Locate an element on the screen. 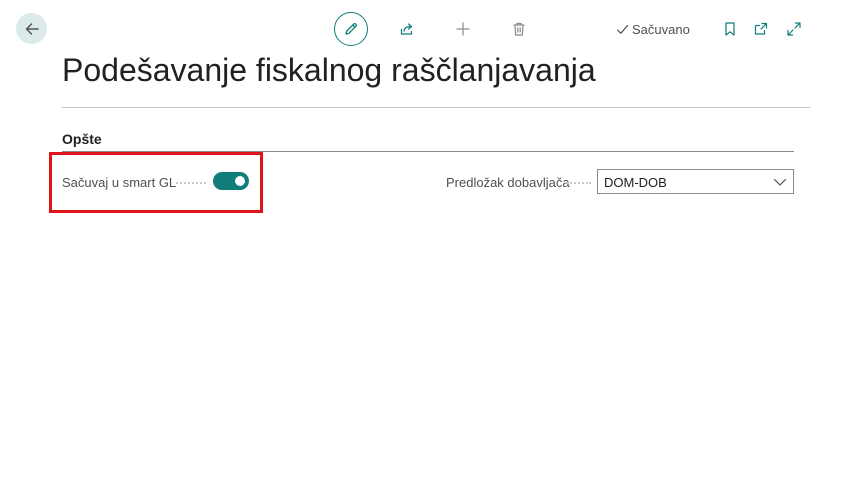  share-button is located at coordinates (407, 29).